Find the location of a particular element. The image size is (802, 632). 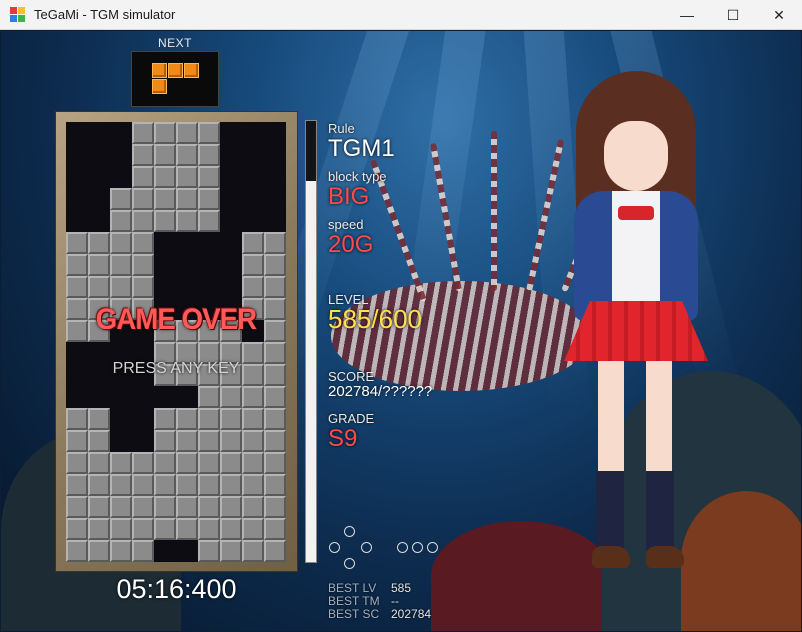

score-value: 202784/?????? is located at coordinates (380, 391).